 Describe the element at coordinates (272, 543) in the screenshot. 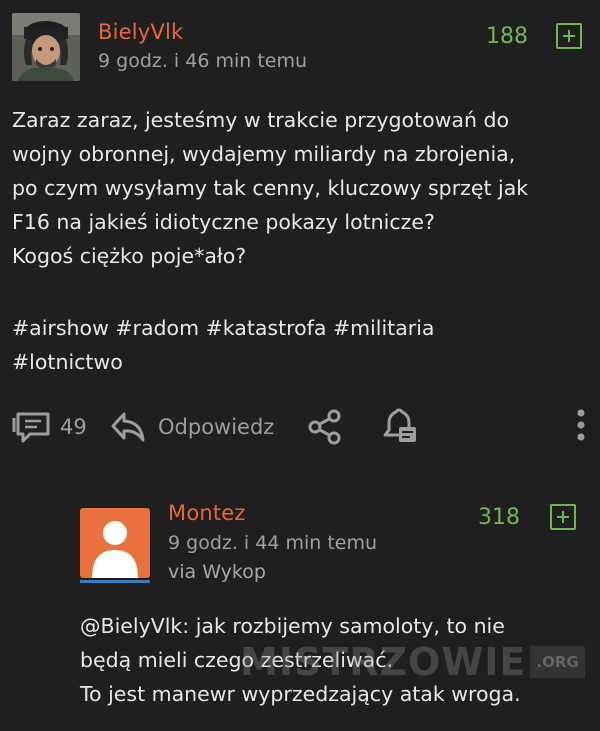

I see `reply-timestamp: 9 godz. i 44 min temu` at that location.